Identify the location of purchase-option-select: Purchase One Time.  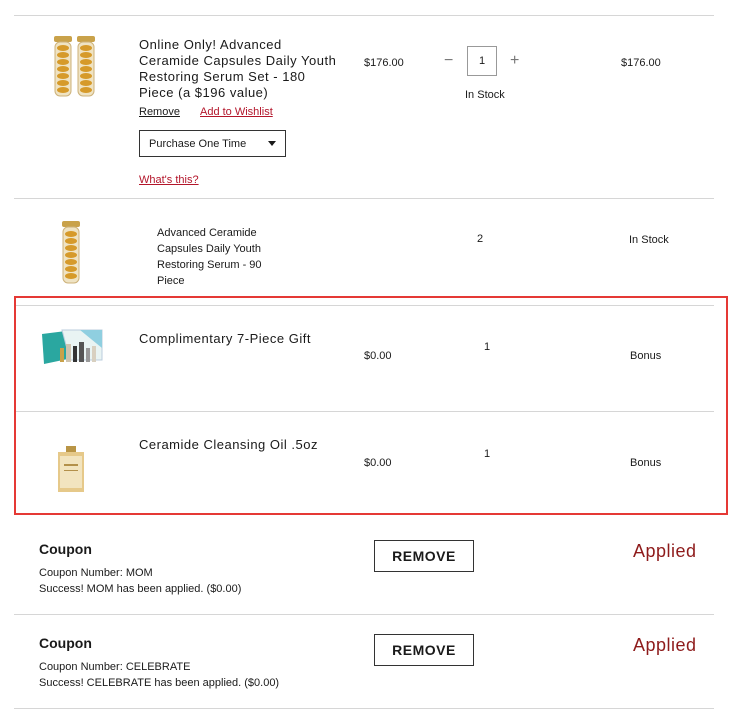
(212, 143).